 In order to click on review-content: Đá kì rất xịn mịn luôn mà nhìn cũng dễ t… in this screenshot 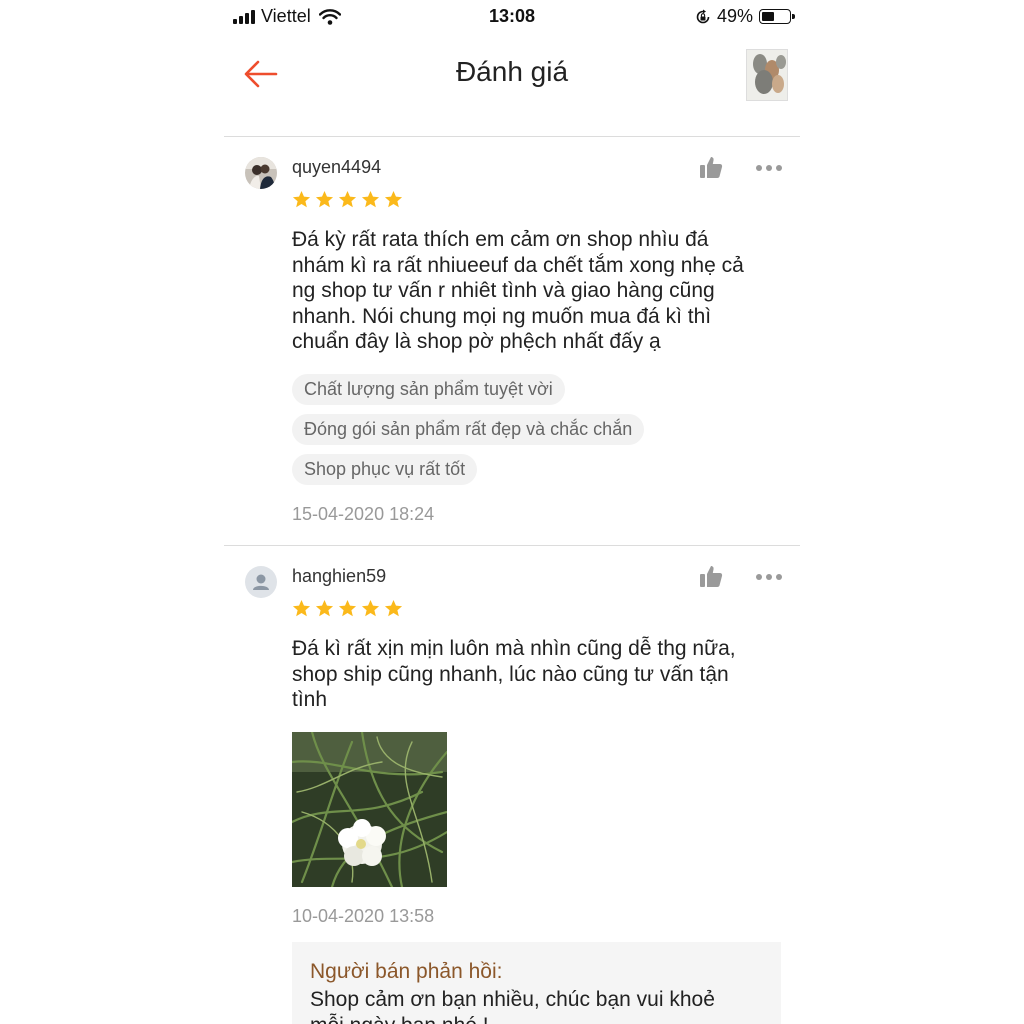, I will do `click(514, 674)`.